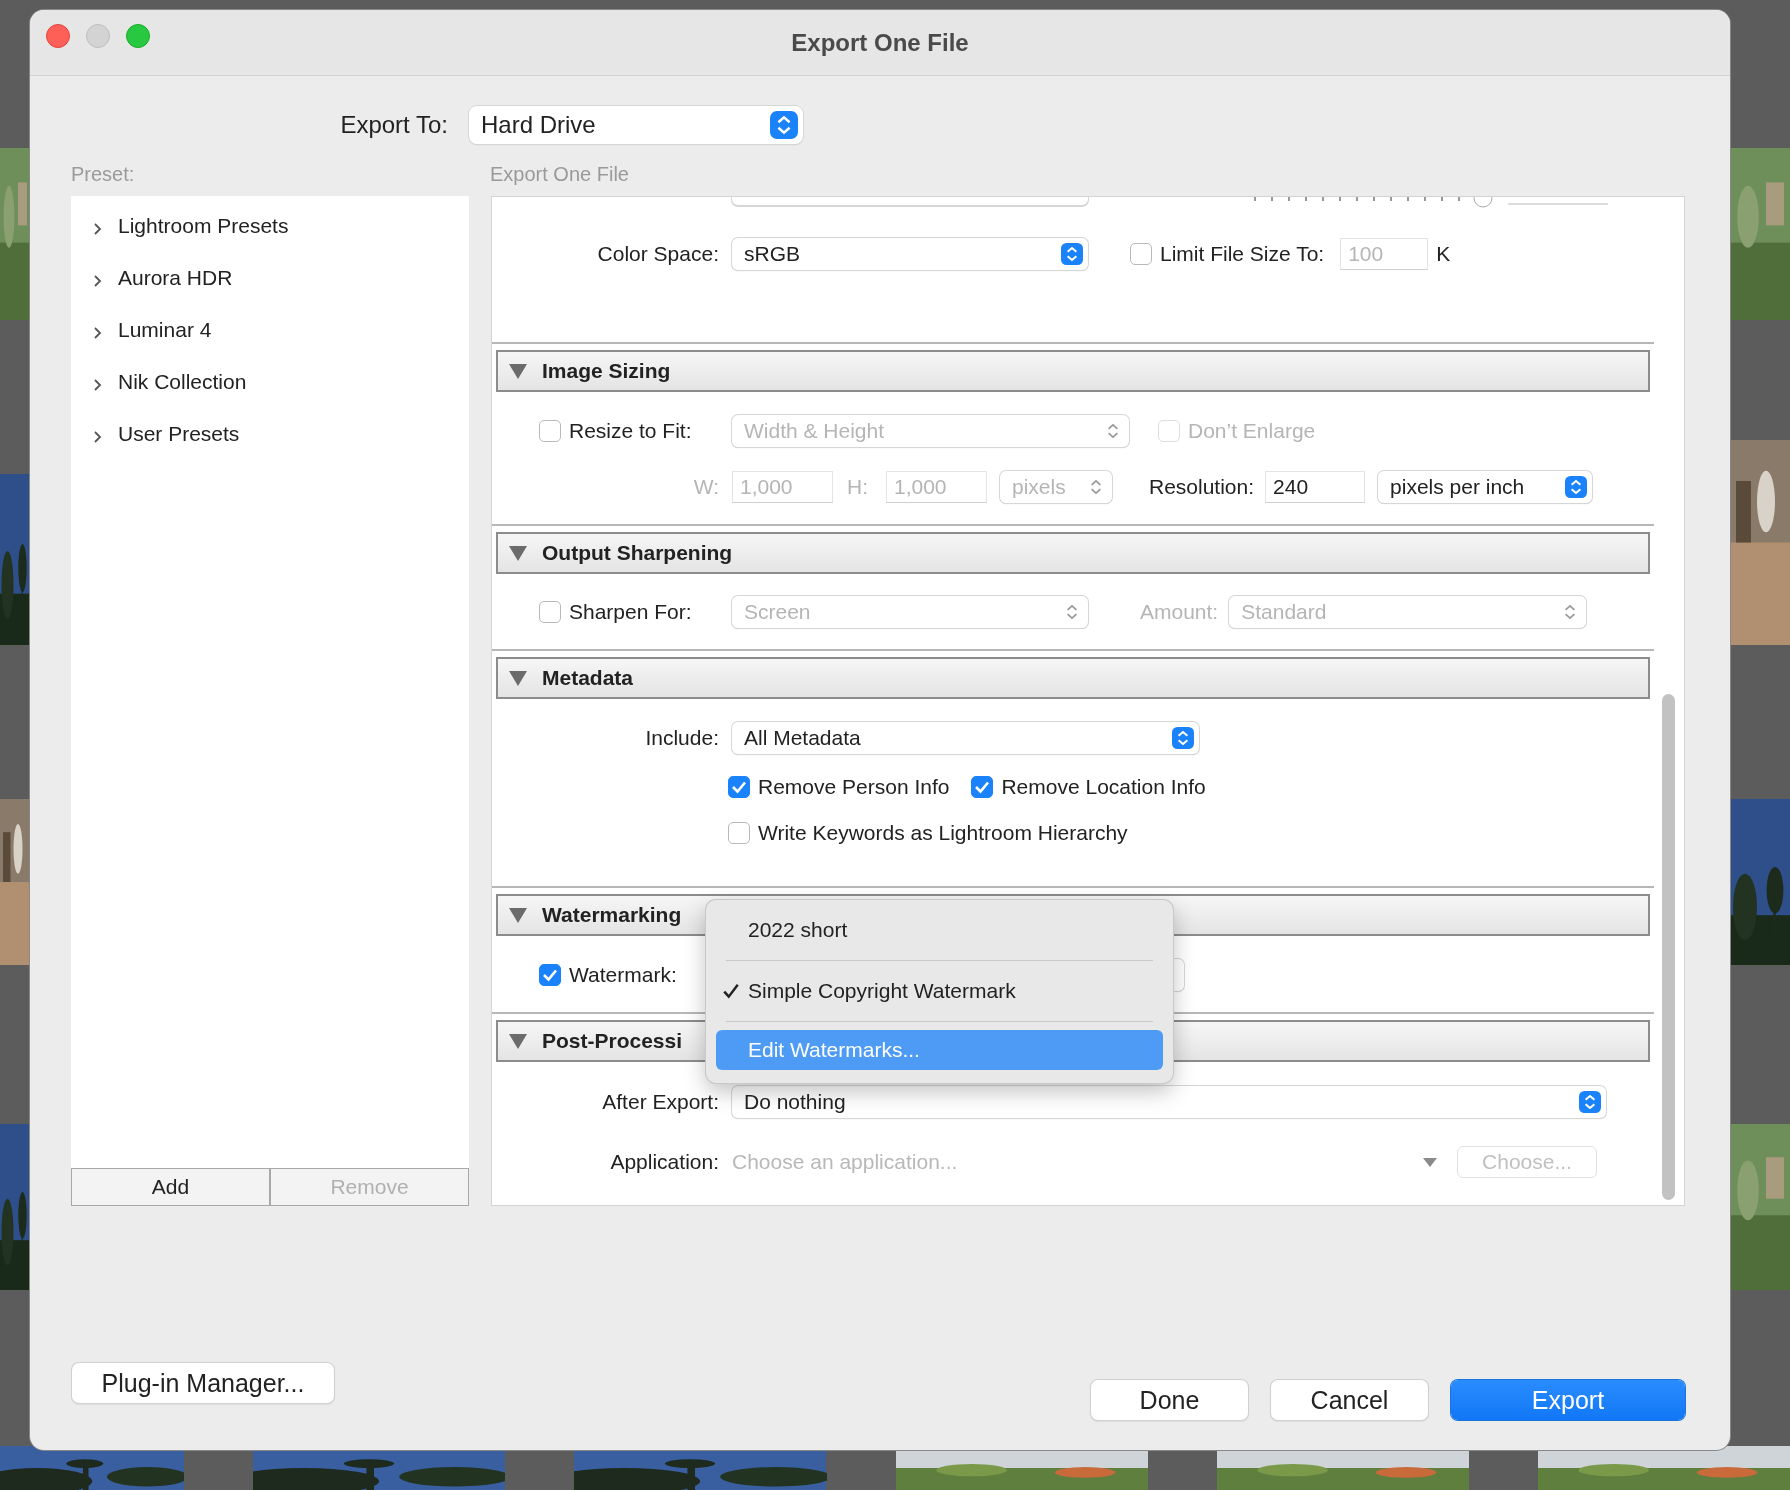 This screenshot has height=1490, width=1790. What do you see at coordinates (943, 833) in the screenshot?
I see `checkbox-label: Write Keywords as Lightroom Hierarchy` at bounding box center [943, 833].